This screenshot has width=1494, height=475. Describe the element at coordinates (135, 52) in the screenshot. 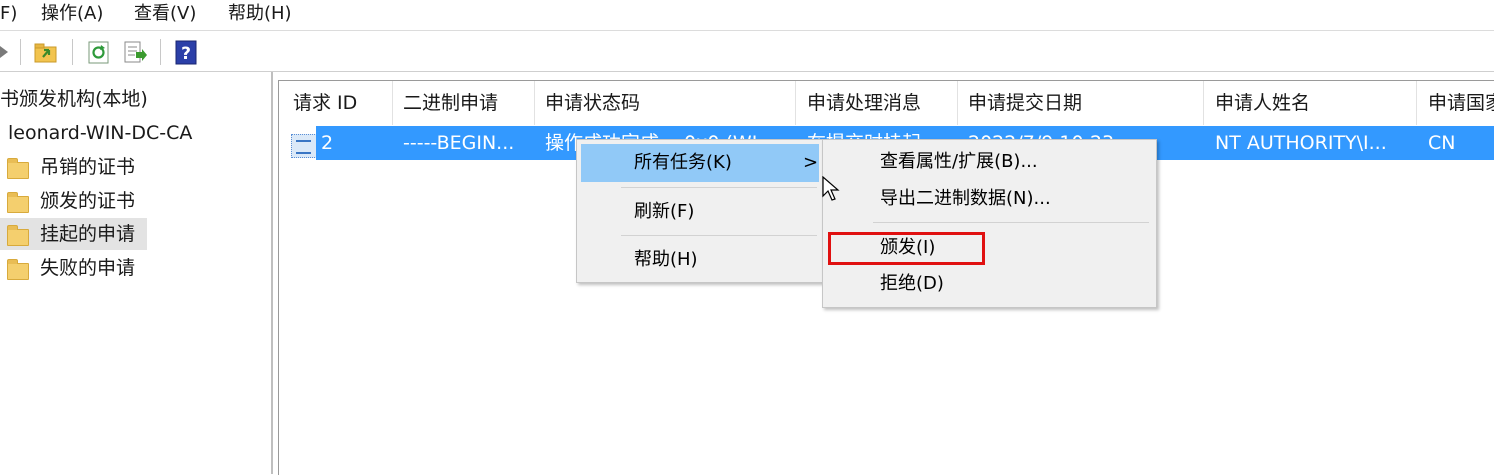

I see `export-list-icon` at that location.